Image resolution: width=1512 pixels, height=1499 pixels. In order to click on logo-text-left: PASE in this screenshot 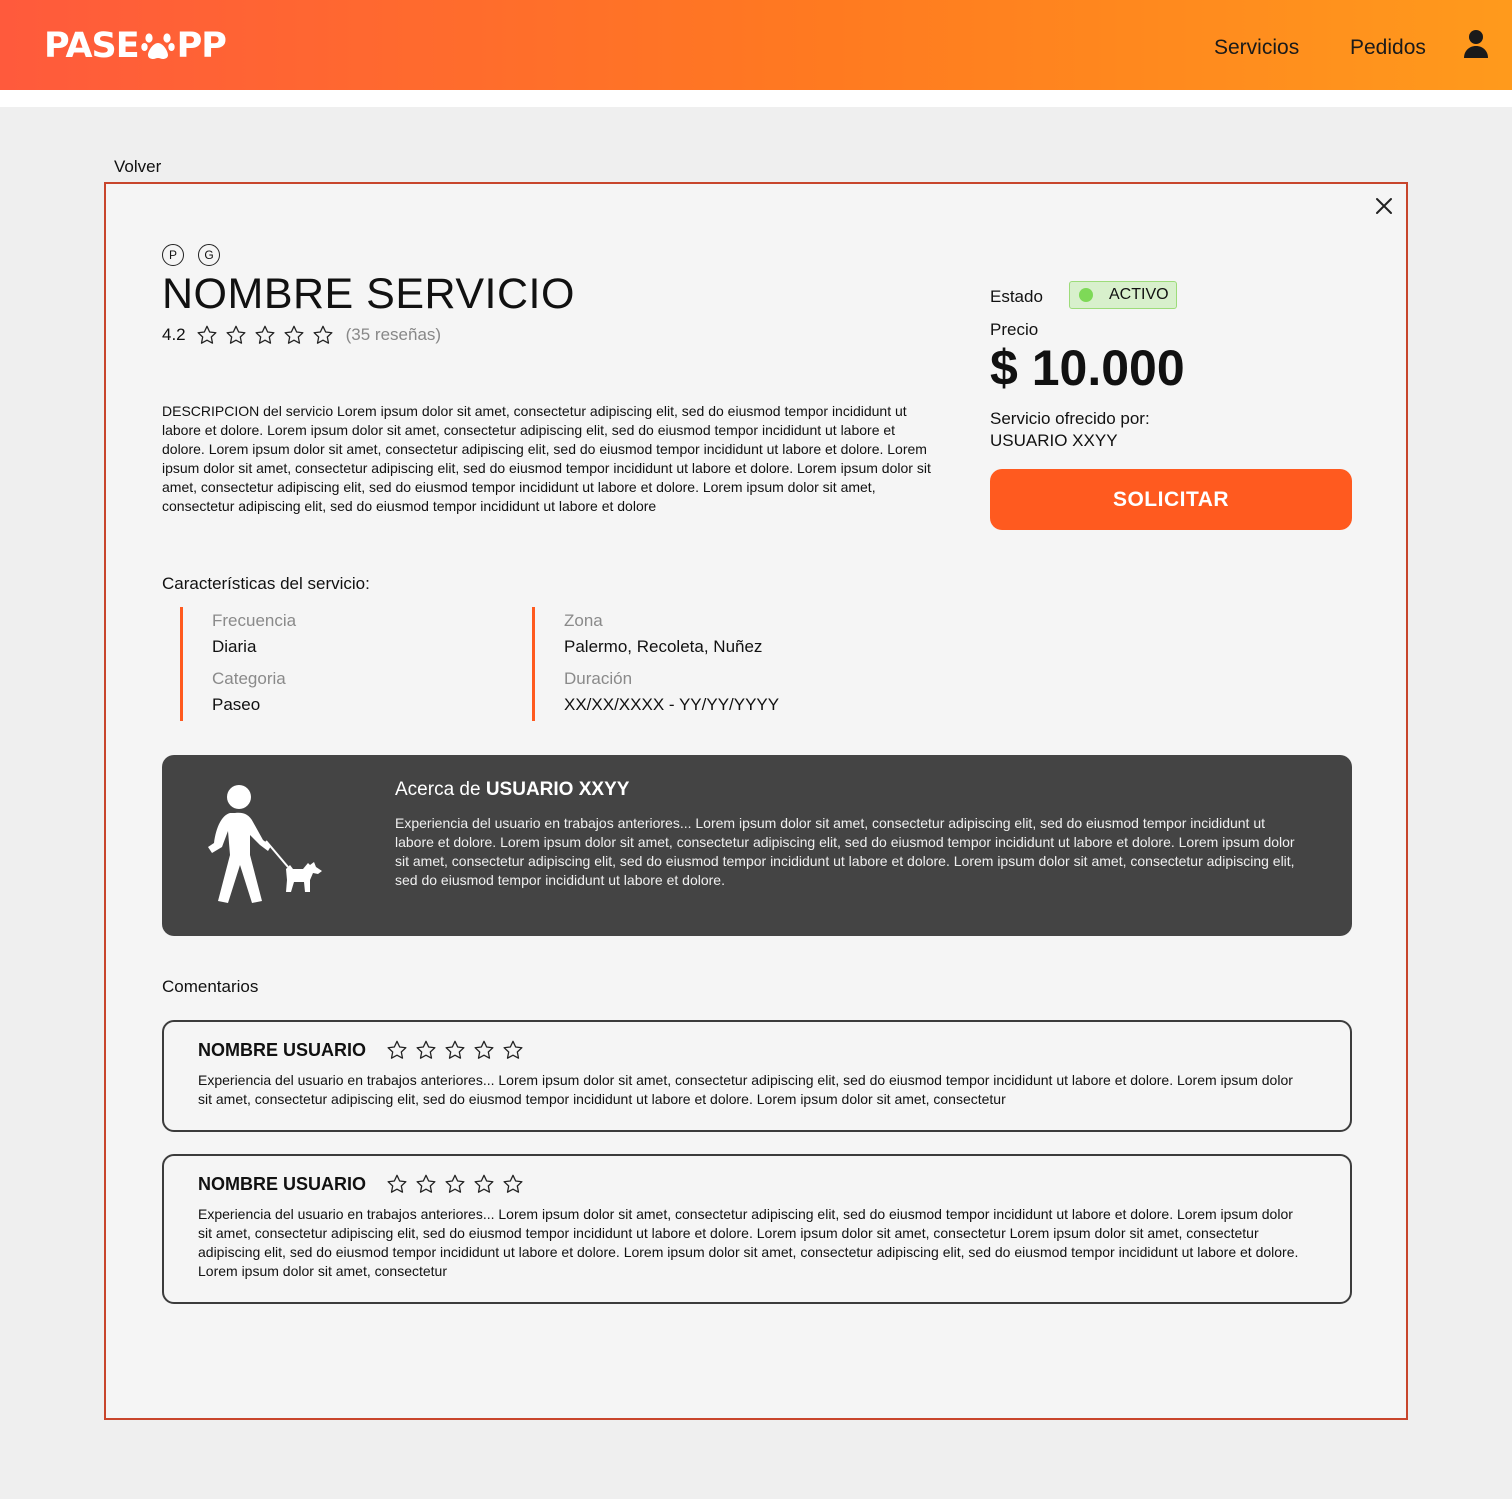, I will do `click(92, 46)`.